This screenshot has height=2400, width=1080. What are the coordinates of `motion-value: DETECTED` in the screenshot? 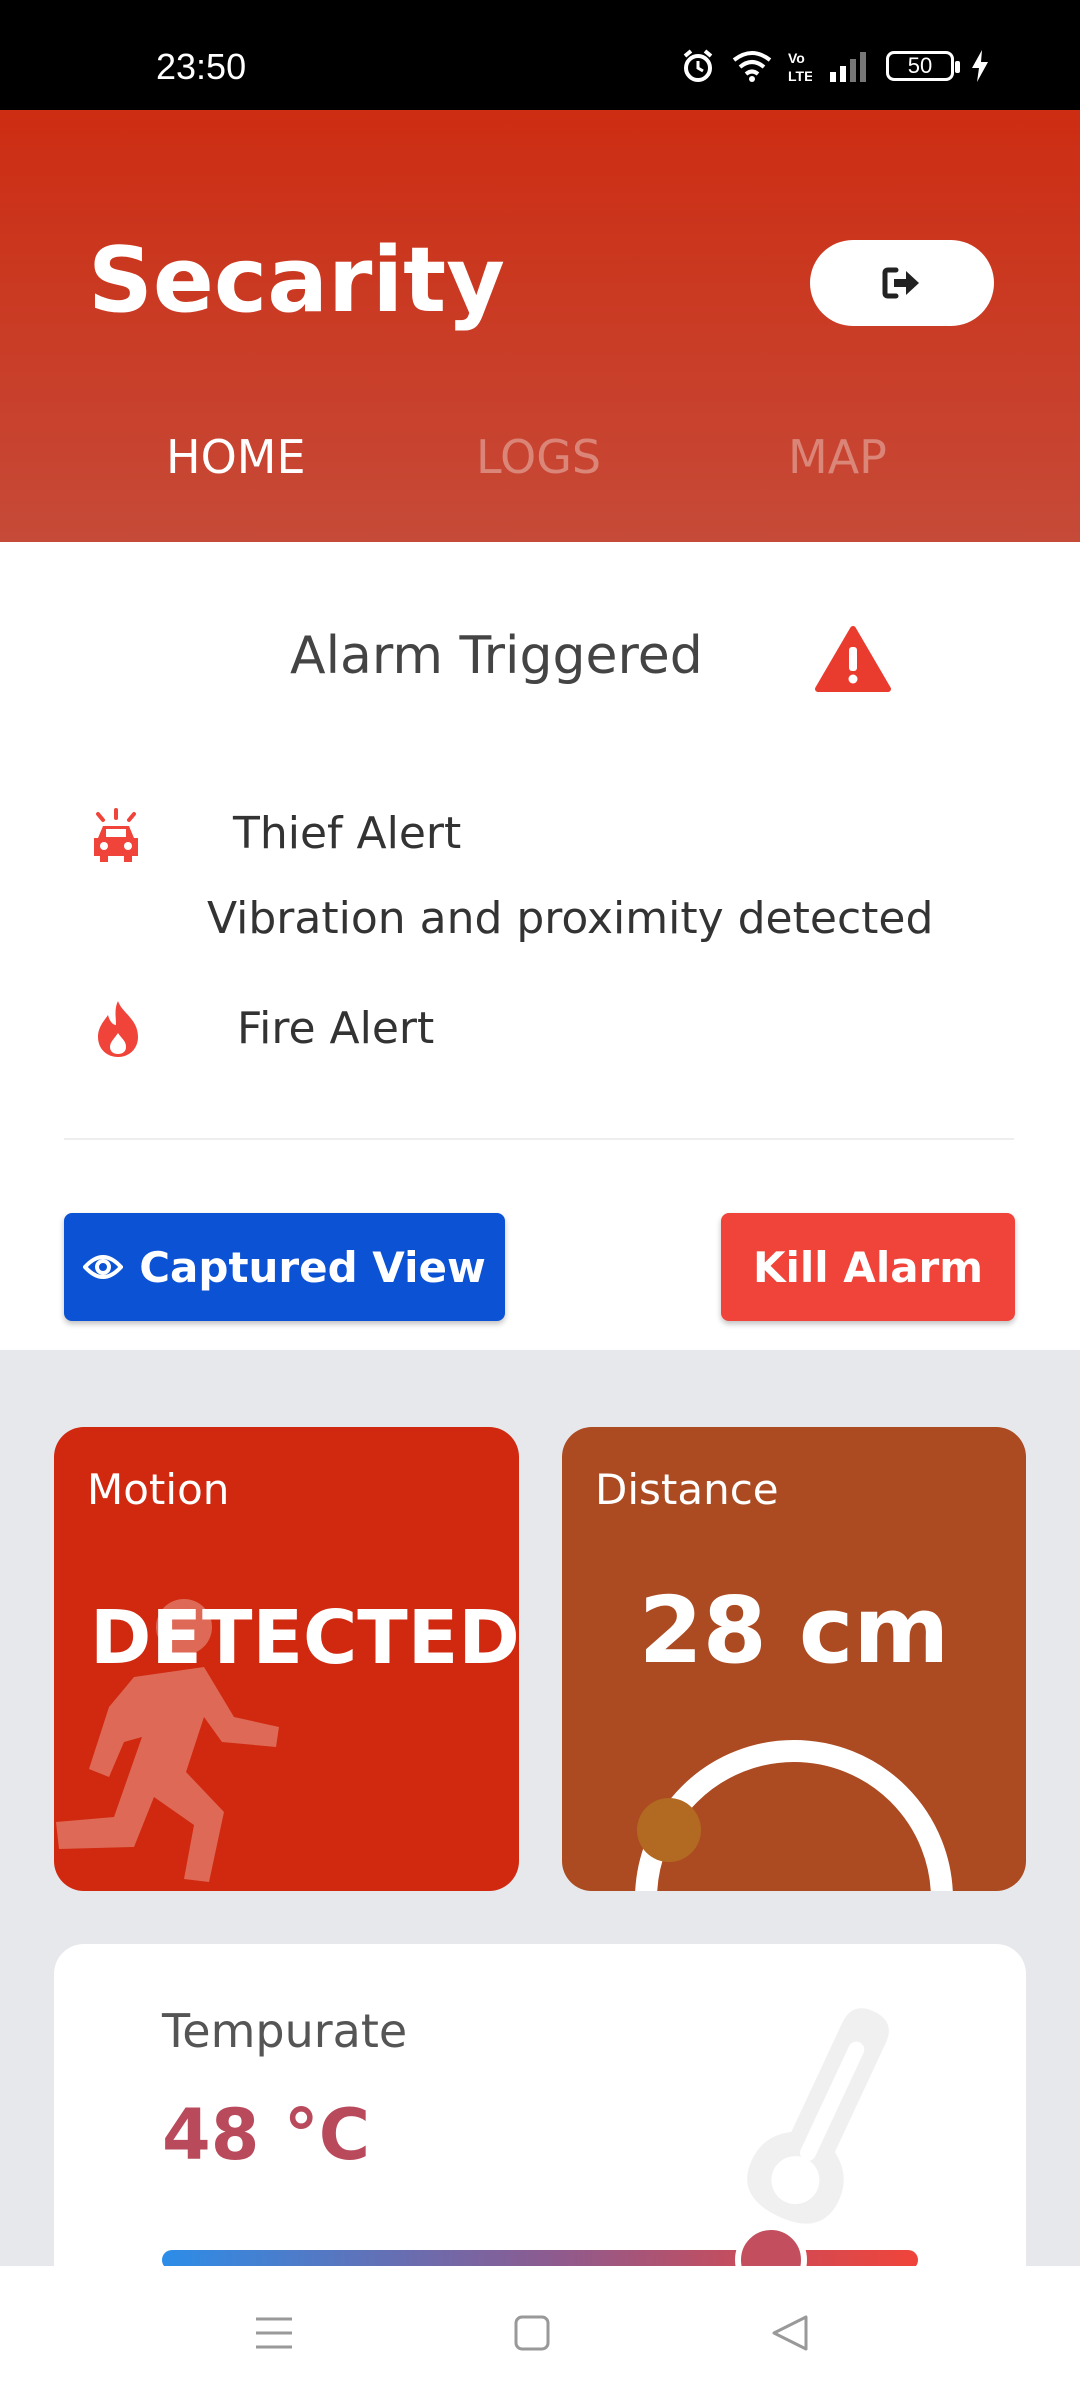 It's located at (304, 1638).